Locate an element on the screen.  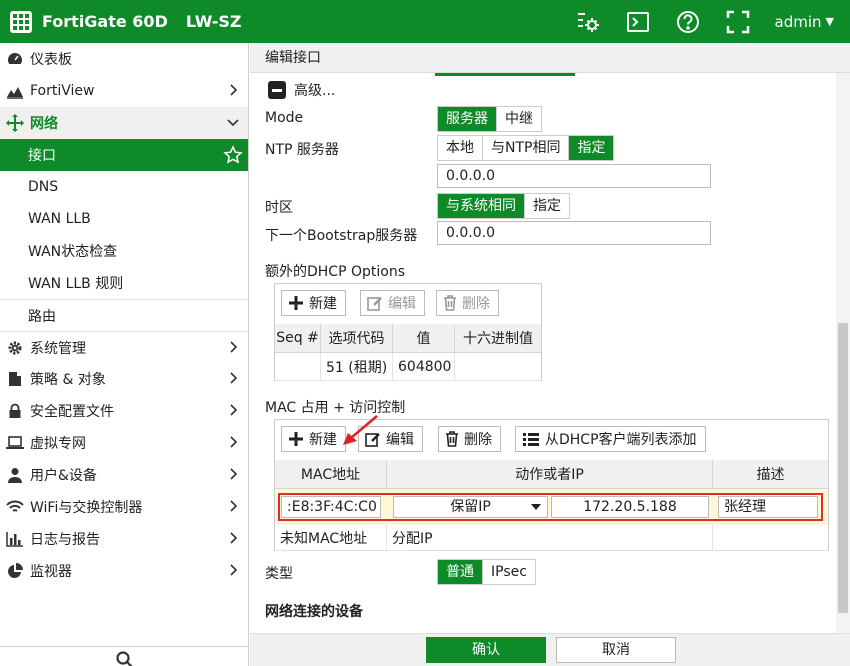
ntp-local-option: 本地 is located at coordinates (460, 148).